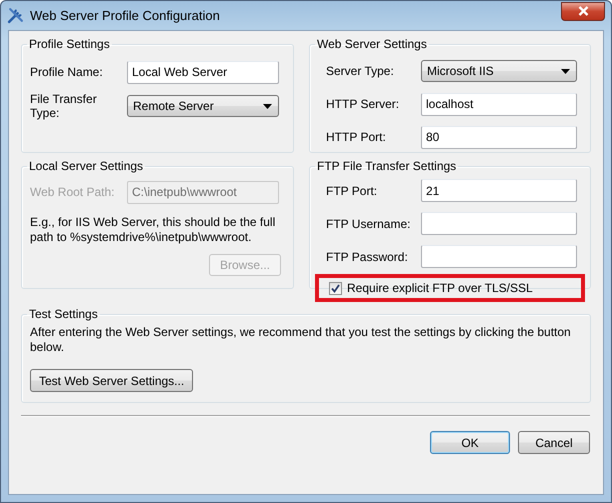  What do you see at coordinates (372, 44) in the screenshot?
I see `group-title: Web Server Settings` at bounding box center [372, 44].